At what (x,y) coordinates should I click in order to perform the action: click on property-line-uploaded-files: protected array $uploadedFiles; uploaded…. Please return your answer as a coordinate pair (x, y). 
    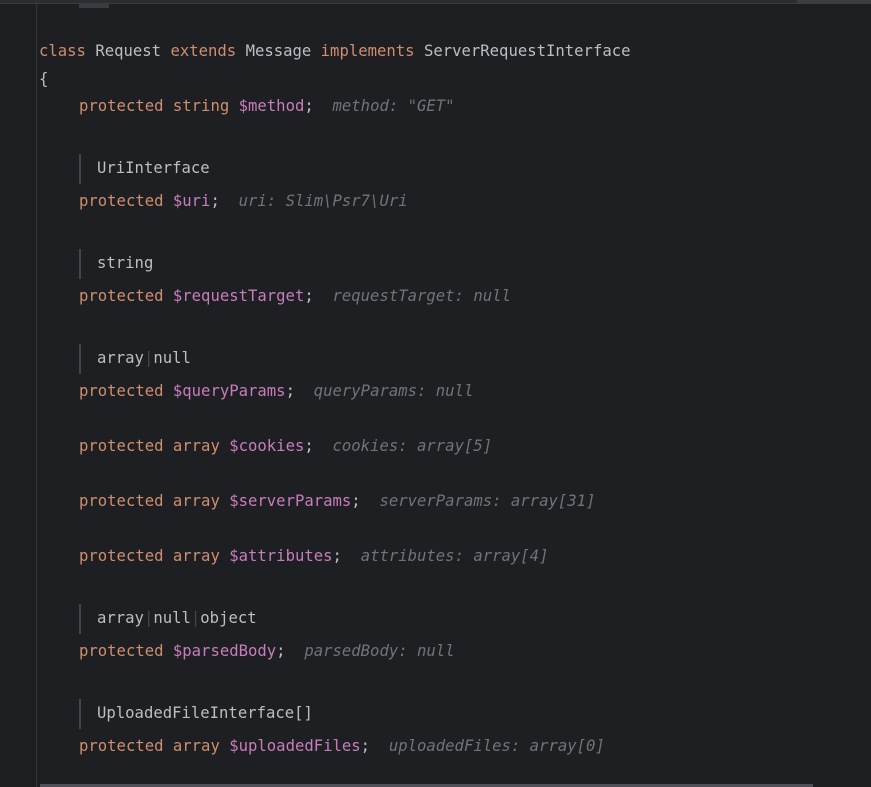
    Looking at the image, I should click on (342, 746).